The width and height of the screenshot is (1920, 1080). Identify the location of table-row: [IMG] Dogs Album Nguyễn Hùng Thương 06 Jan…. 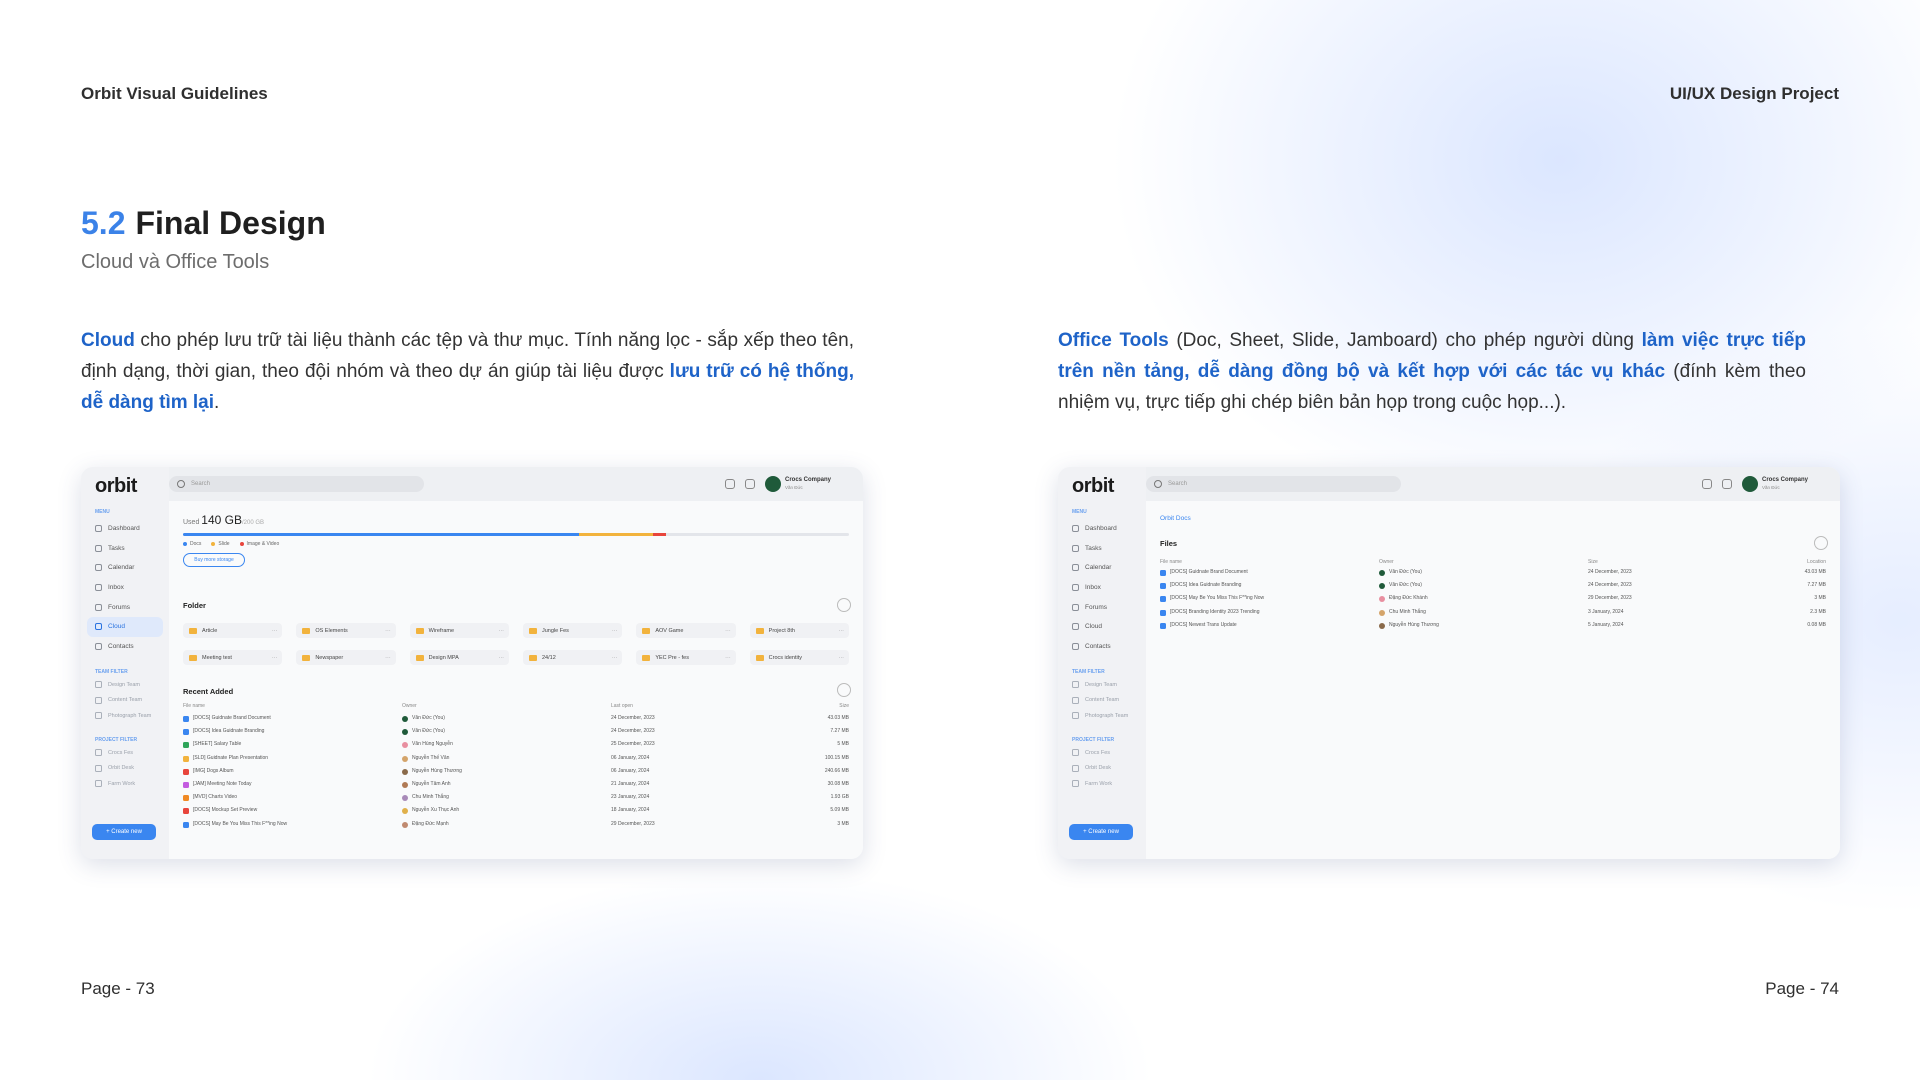
(516, 774).